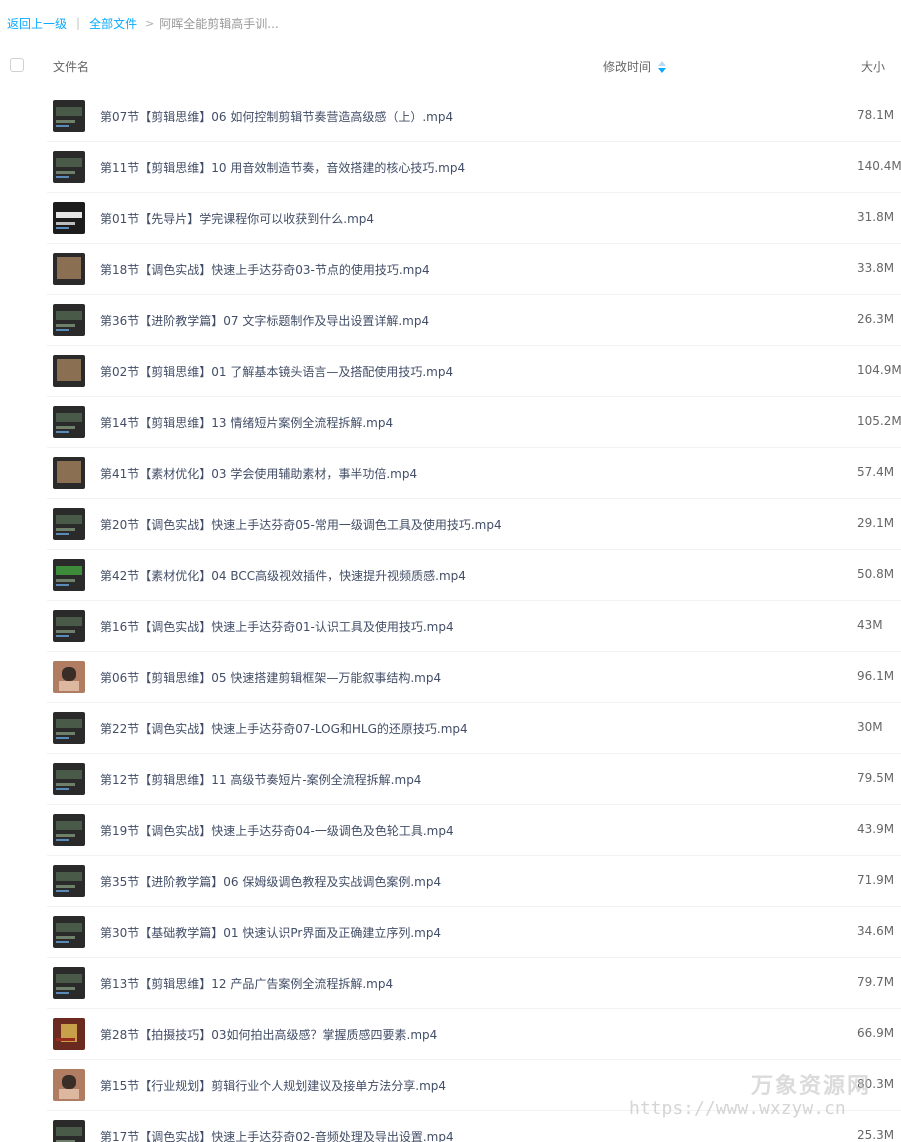 The height and width of the screenshot is (1142, 901). I want to click on green-plugin-icon, so click(69, 575).